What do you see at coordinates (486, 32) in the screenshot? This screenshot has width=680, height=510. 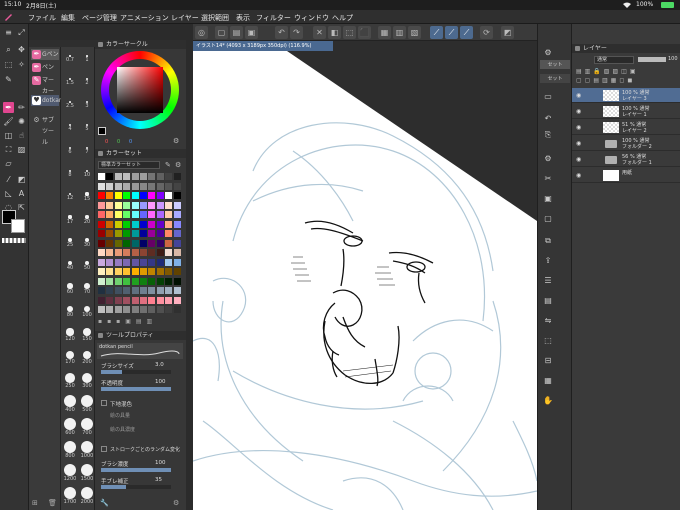 I see `rotate-icon: ⟳` at bounding box center [486, 32].